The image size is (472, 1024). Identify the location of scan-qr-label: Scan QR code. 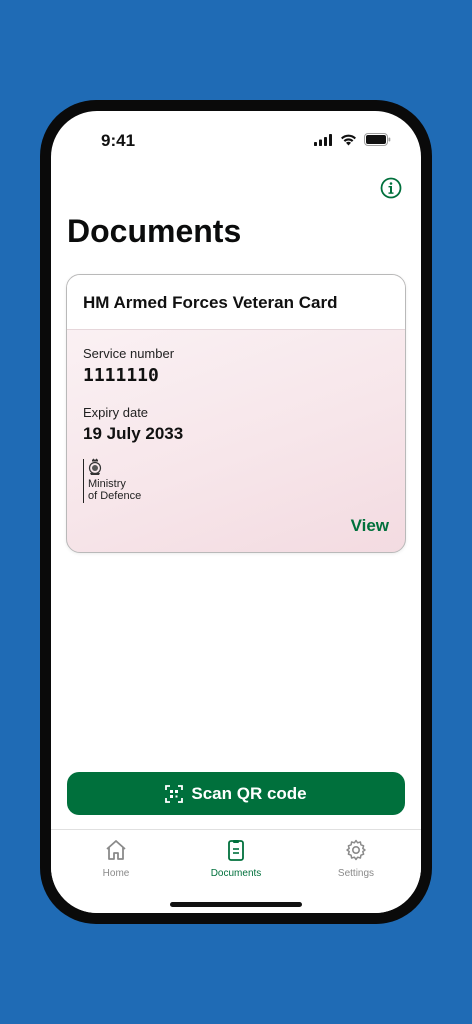
(249, 793).